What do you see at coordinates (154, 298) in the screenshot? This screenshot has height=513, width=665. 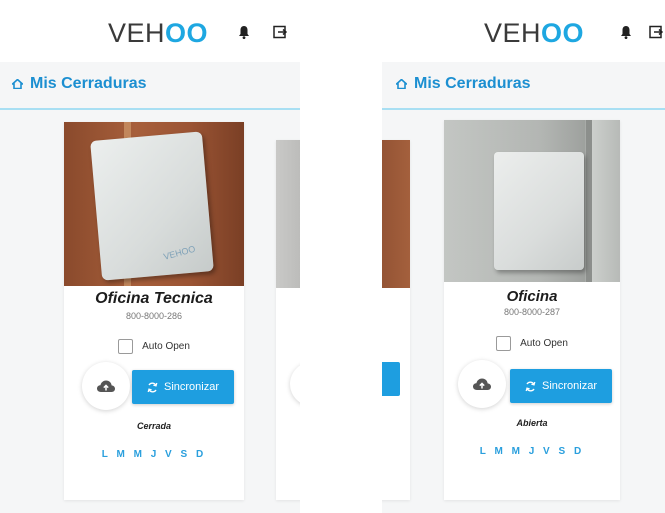 I see `lock-name: Oficina Tecnica` at bounding box center [154, 298].